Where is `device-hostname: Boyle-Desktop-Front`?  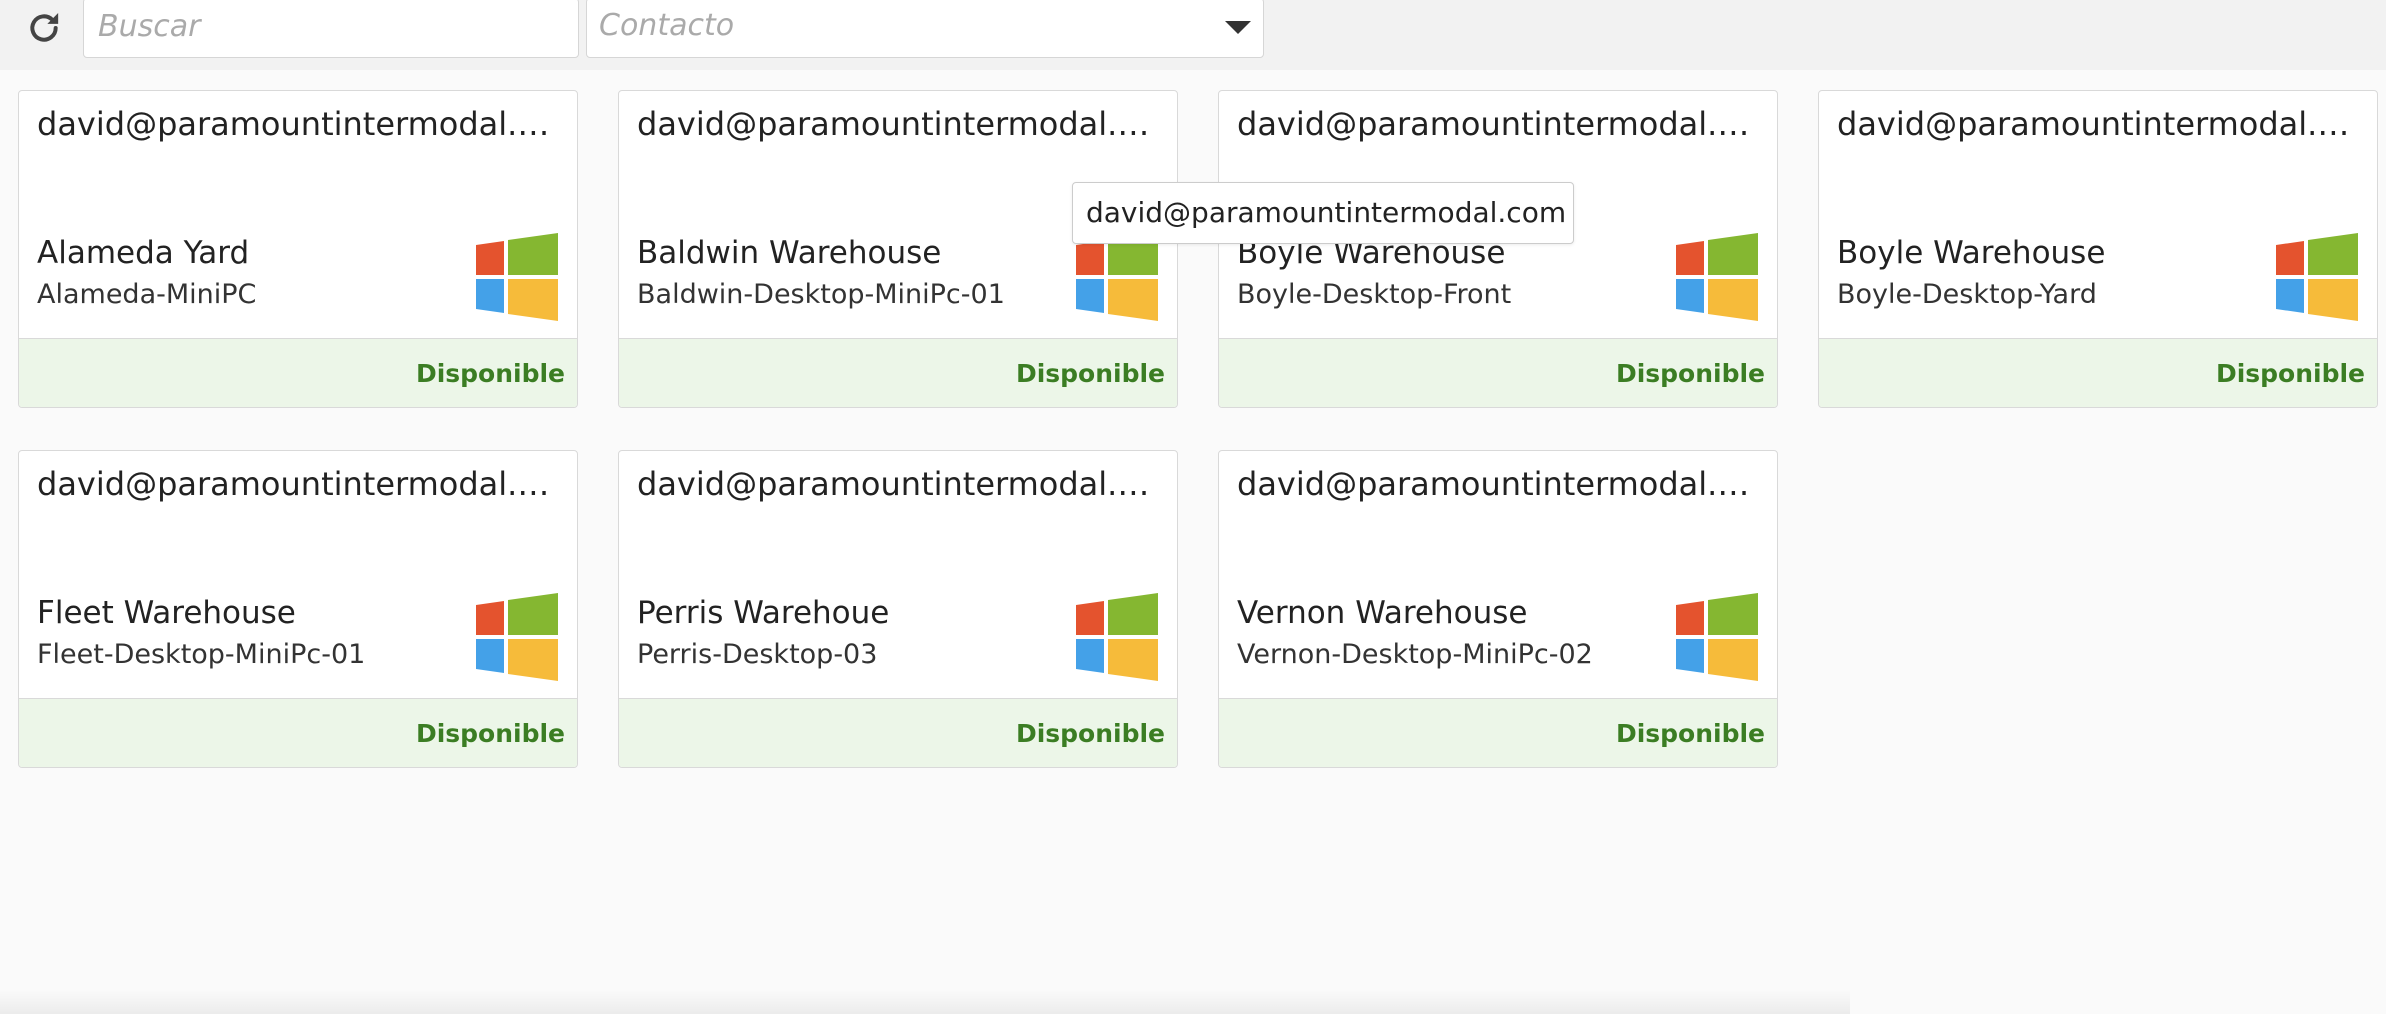
device-hostname: Boyle-Desktop-Front is located at coordinates (1374, 294).